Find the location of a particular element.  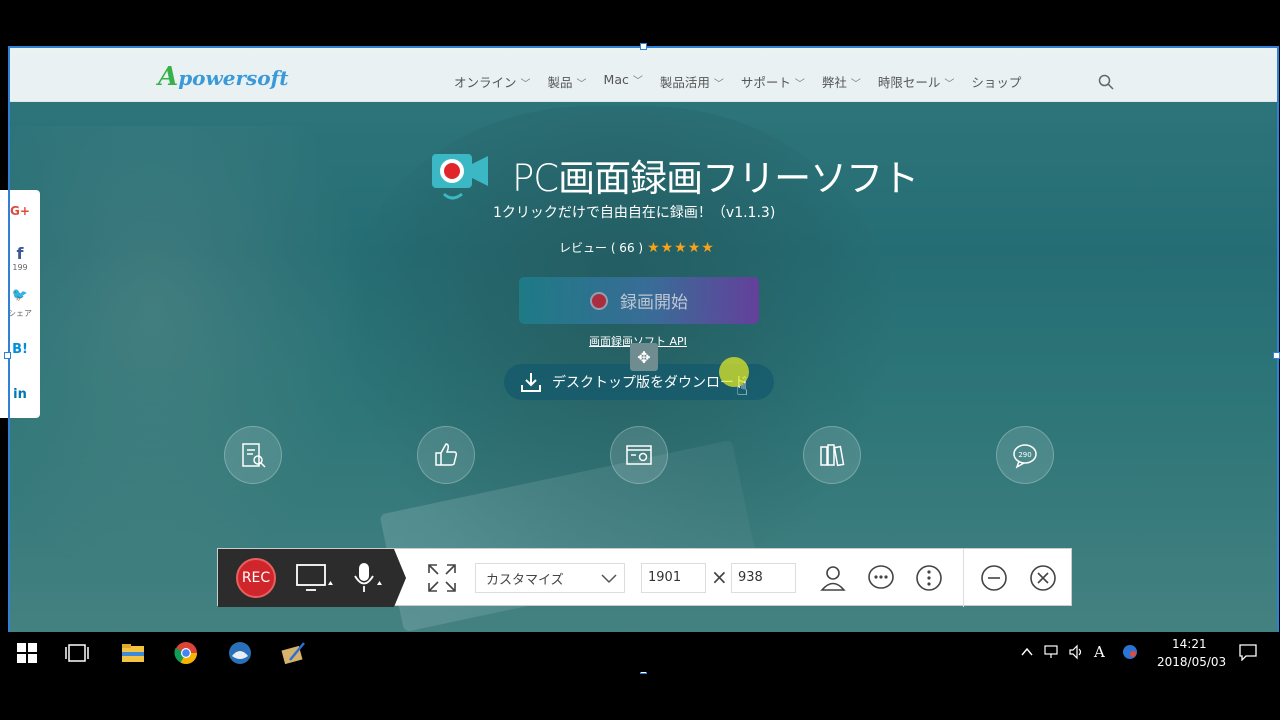

fullscreen-icon is located at coordinates (442, 578).